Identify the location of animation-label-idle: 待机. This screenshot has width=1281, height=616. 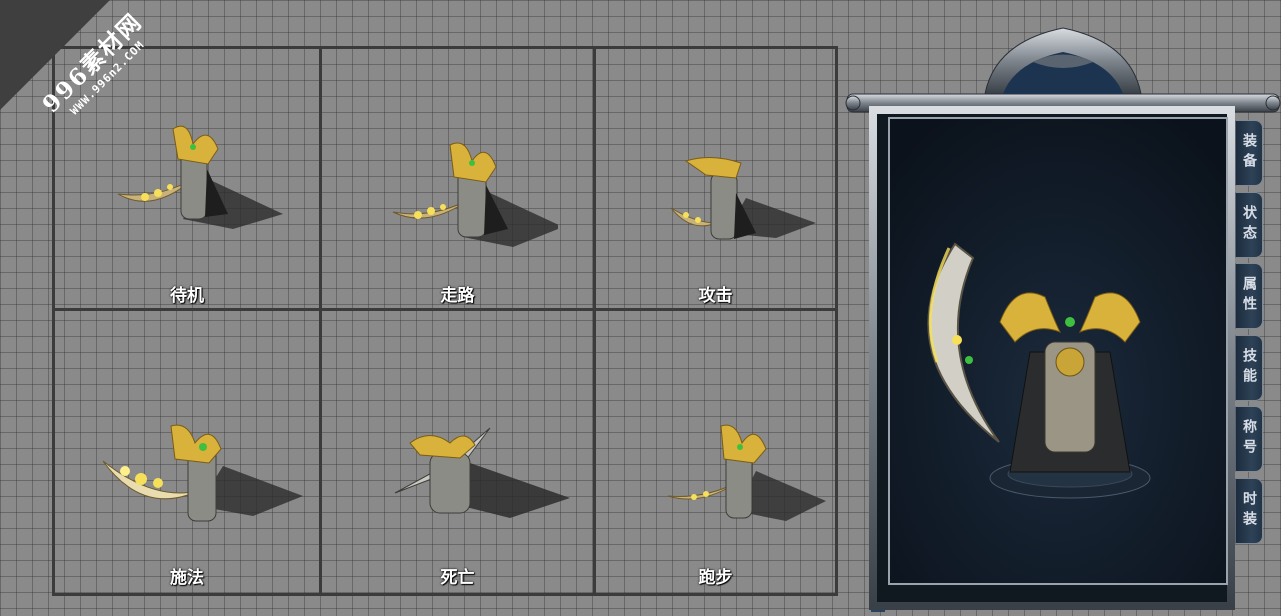
(187, 296).